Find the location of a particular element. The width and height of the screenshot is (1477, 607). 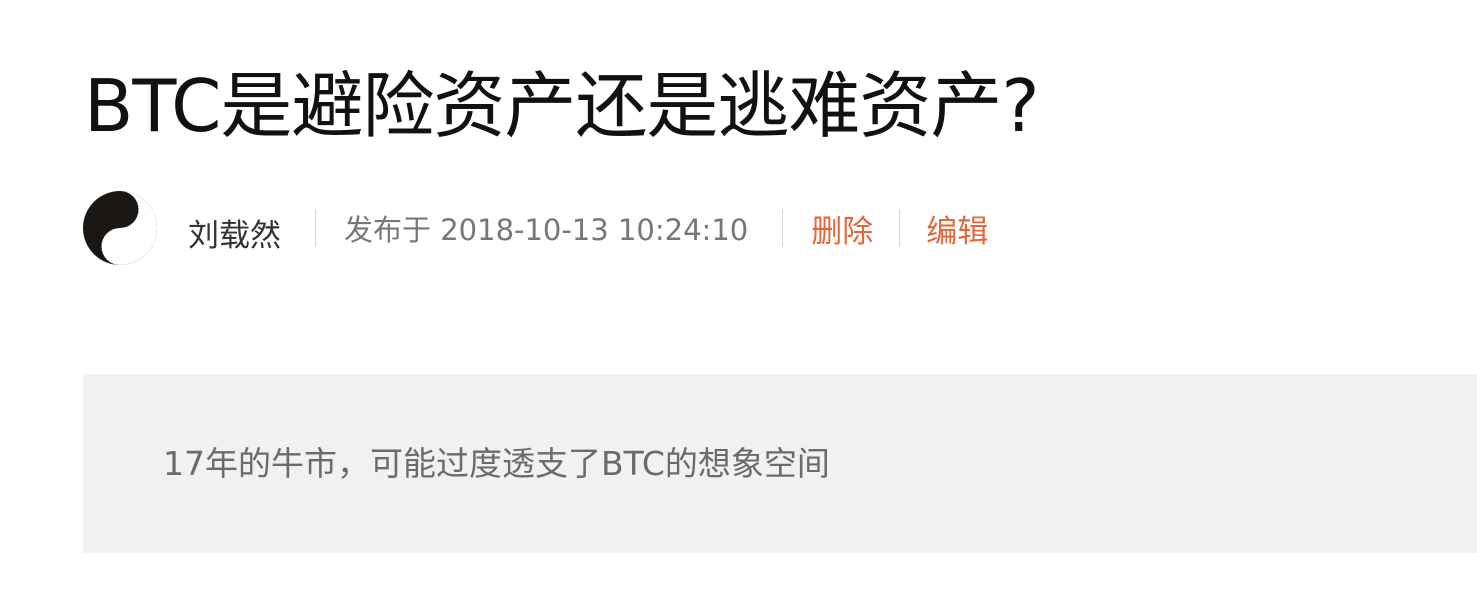

article-summary: 17年的牛市，可能过度透支了BTC的想象空间 is located at coordinates (496, 463).